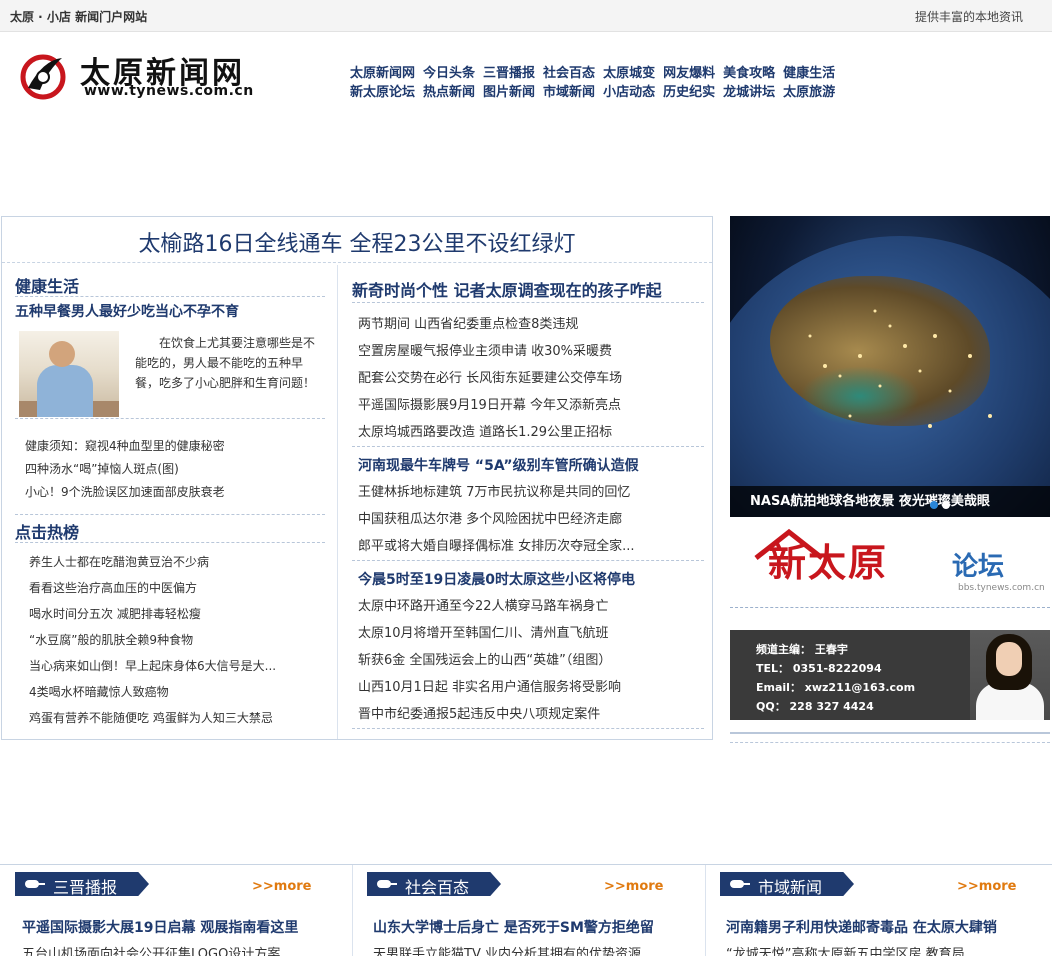 This screenshot has width=1052, height=956. What do you see at coordinates (569, 71) in the screenshot?
I see `nav-link: 社会百态` at bounding box center [569, 71].